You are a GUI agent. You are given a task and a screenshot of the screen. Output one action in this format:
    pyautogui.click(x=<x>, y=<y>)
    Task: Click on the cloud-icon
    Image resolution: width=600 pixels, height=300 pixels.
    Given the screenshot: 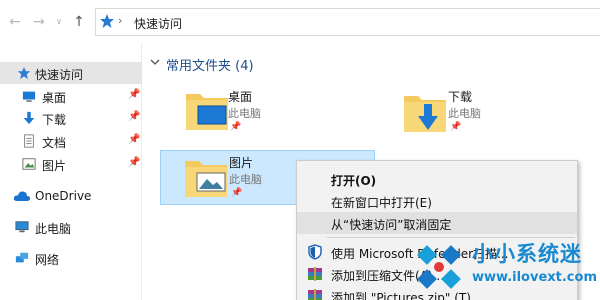 What is the action you would take?
    pyautogui.click(x=22, y=196)
    